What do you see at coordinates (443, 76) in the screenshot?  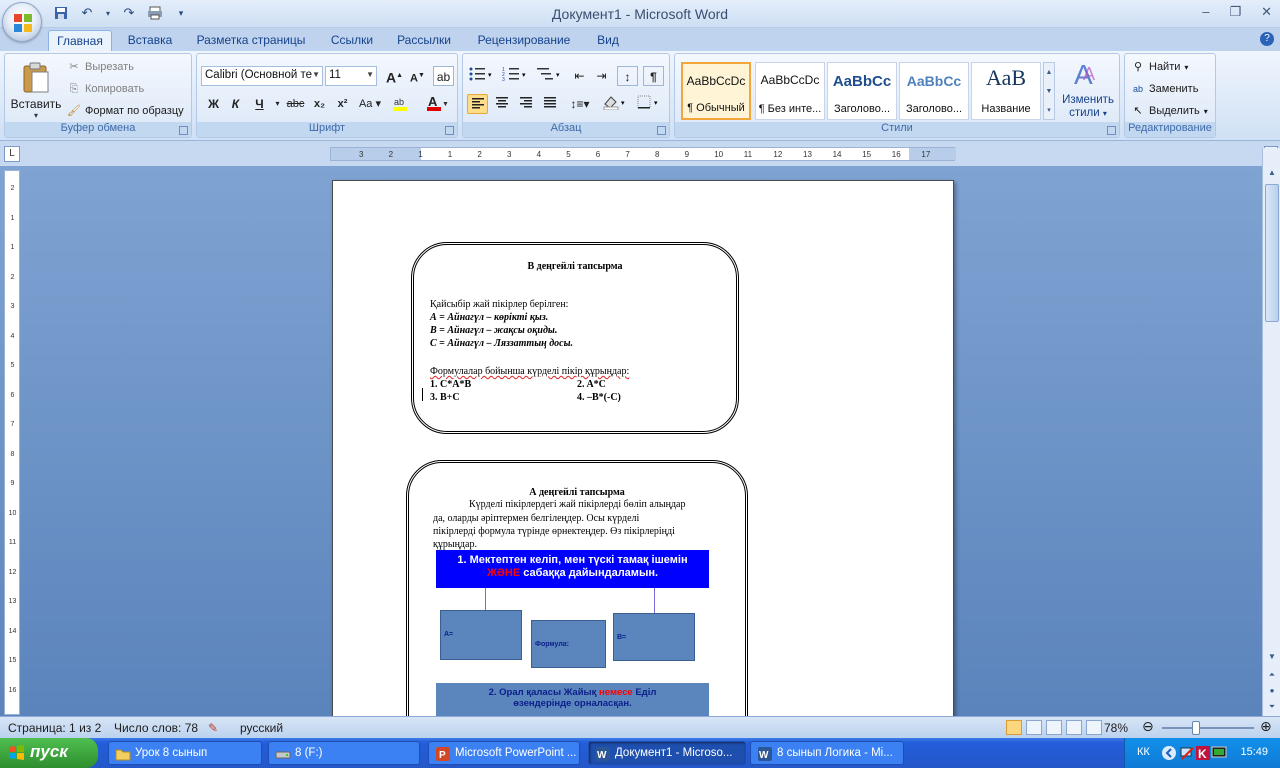 I see `clear-format-icon: ab` at bounding box center [443, 76].